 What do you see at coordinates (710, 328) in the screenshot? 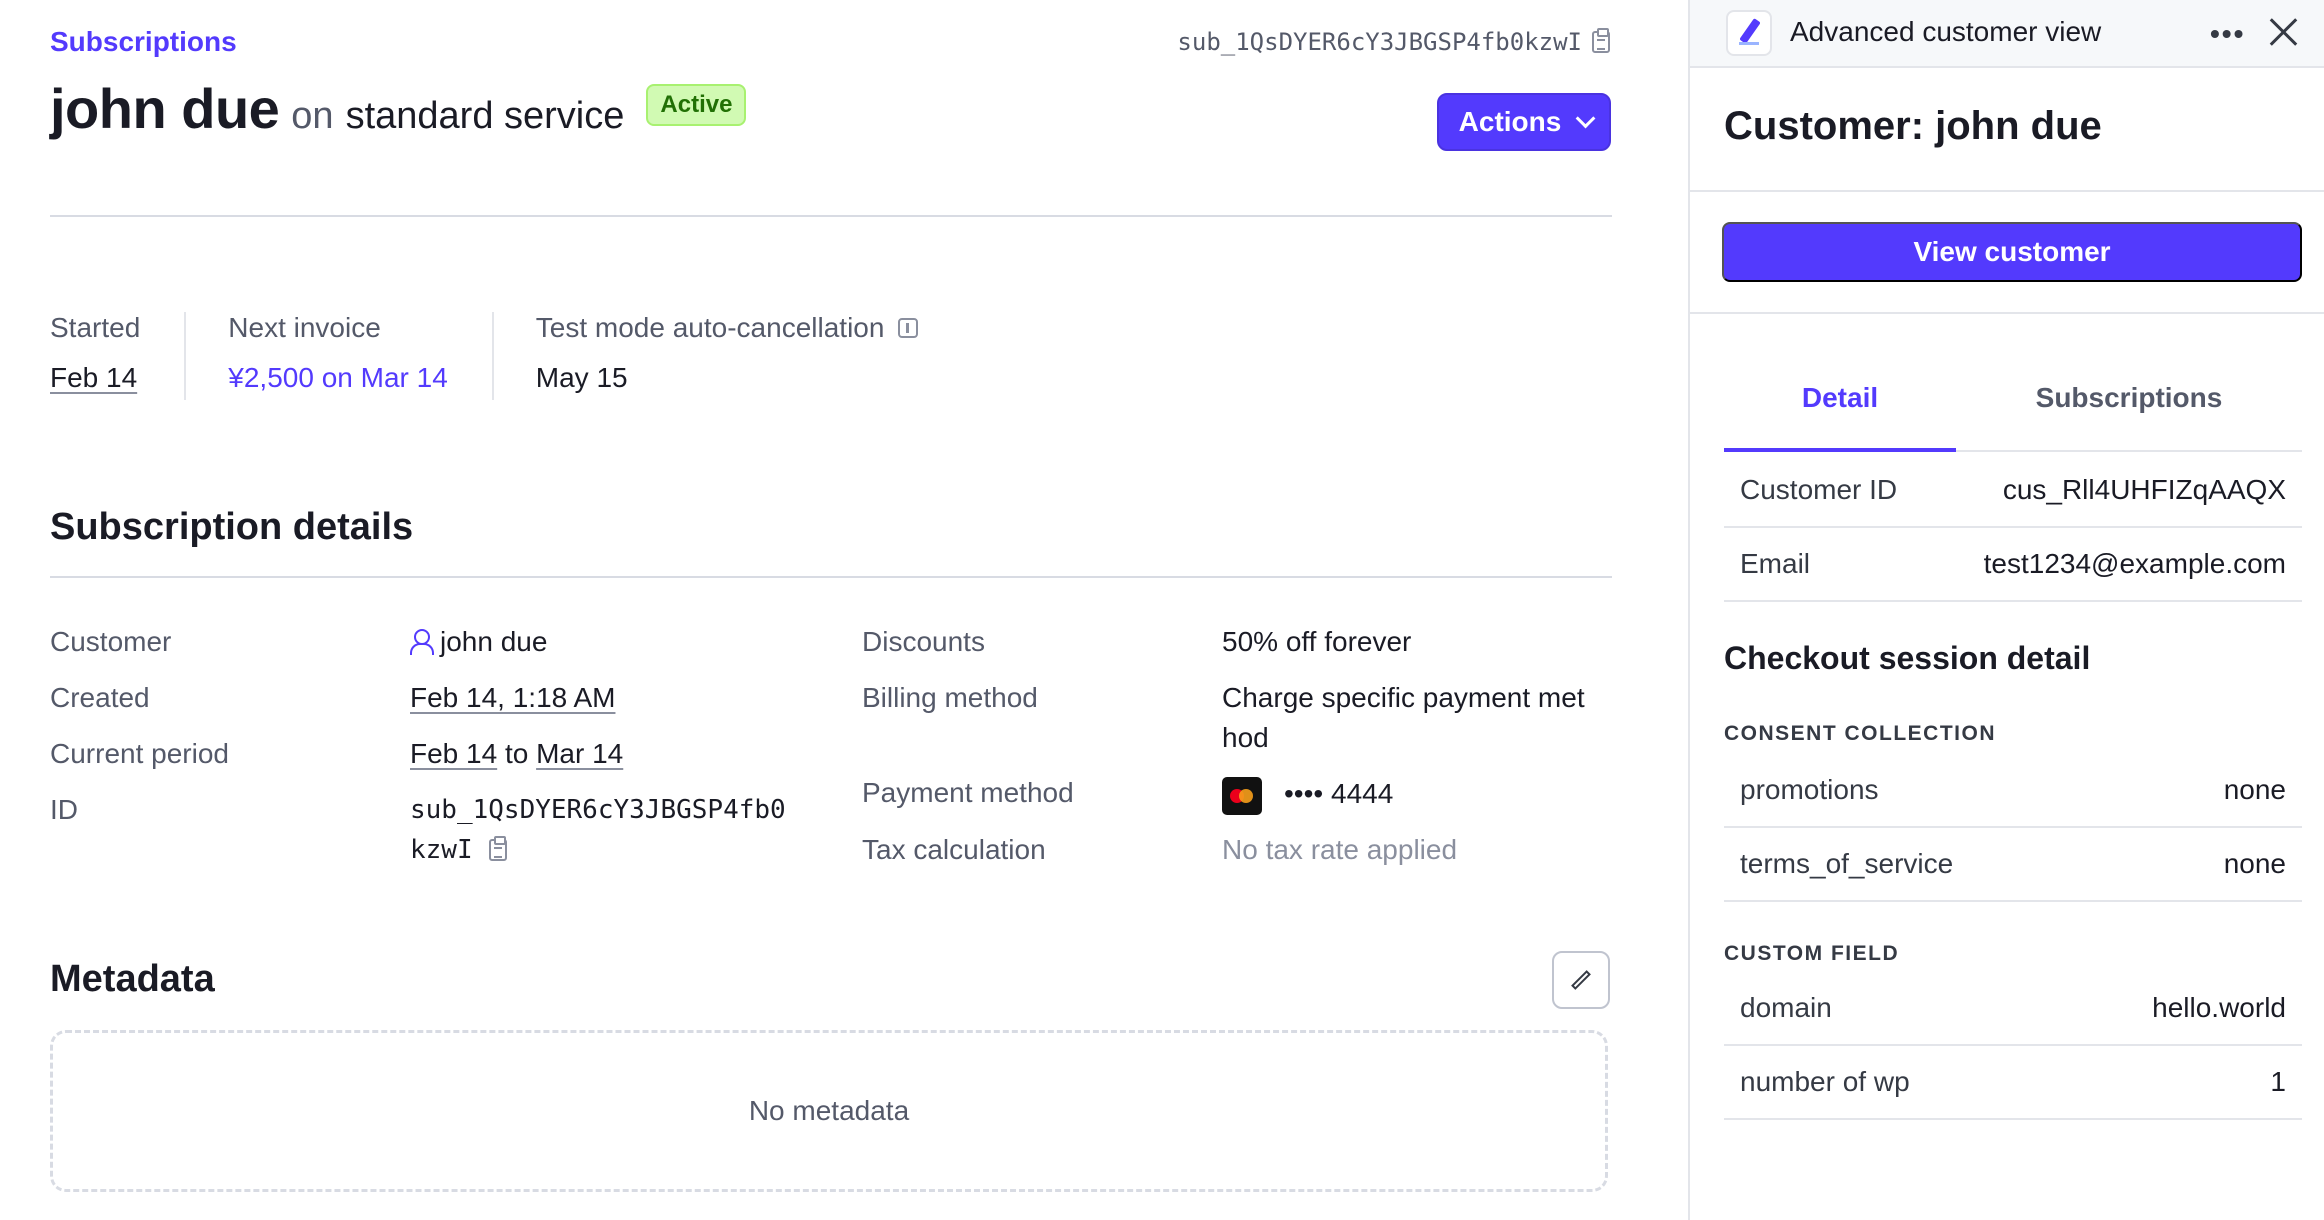
I see `auto-cancel-label: Test mode auto-cancellation` at bounding box center [710, 328].